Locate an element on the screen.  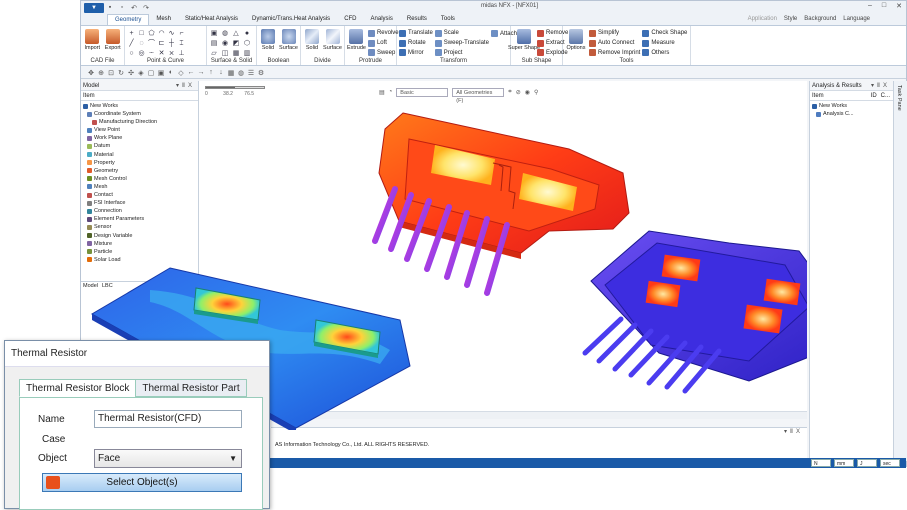
polygon-icon: ⬠ is located at coordinates (151, 33).